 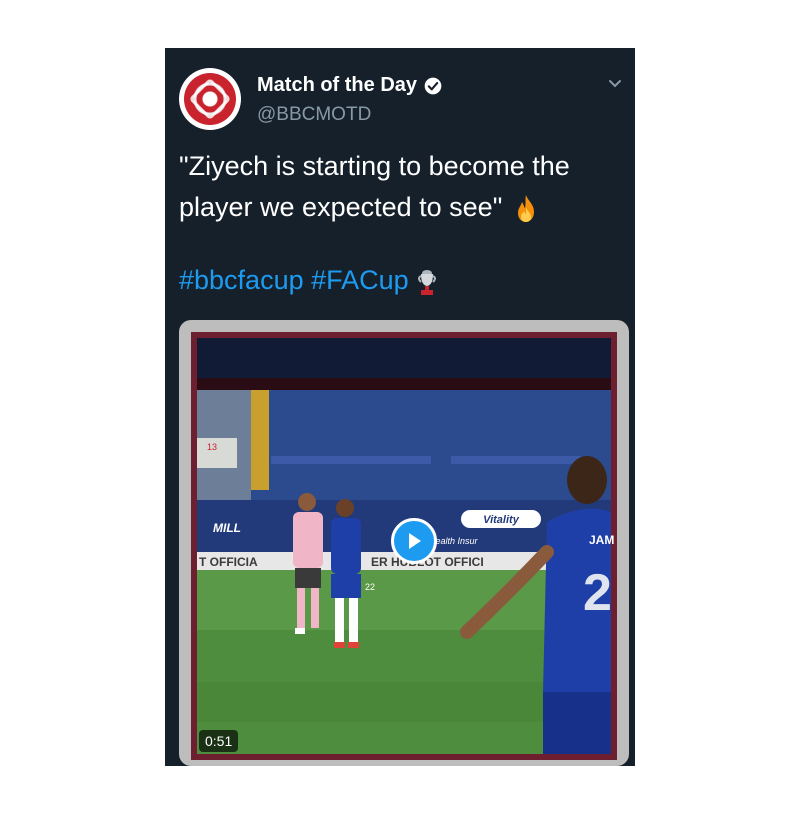 What do you see at coordinates (241, 280) in the screenshot?
I see `hashtag-bbcfacup: #bbcfacup` at bounding box center [241, 280].